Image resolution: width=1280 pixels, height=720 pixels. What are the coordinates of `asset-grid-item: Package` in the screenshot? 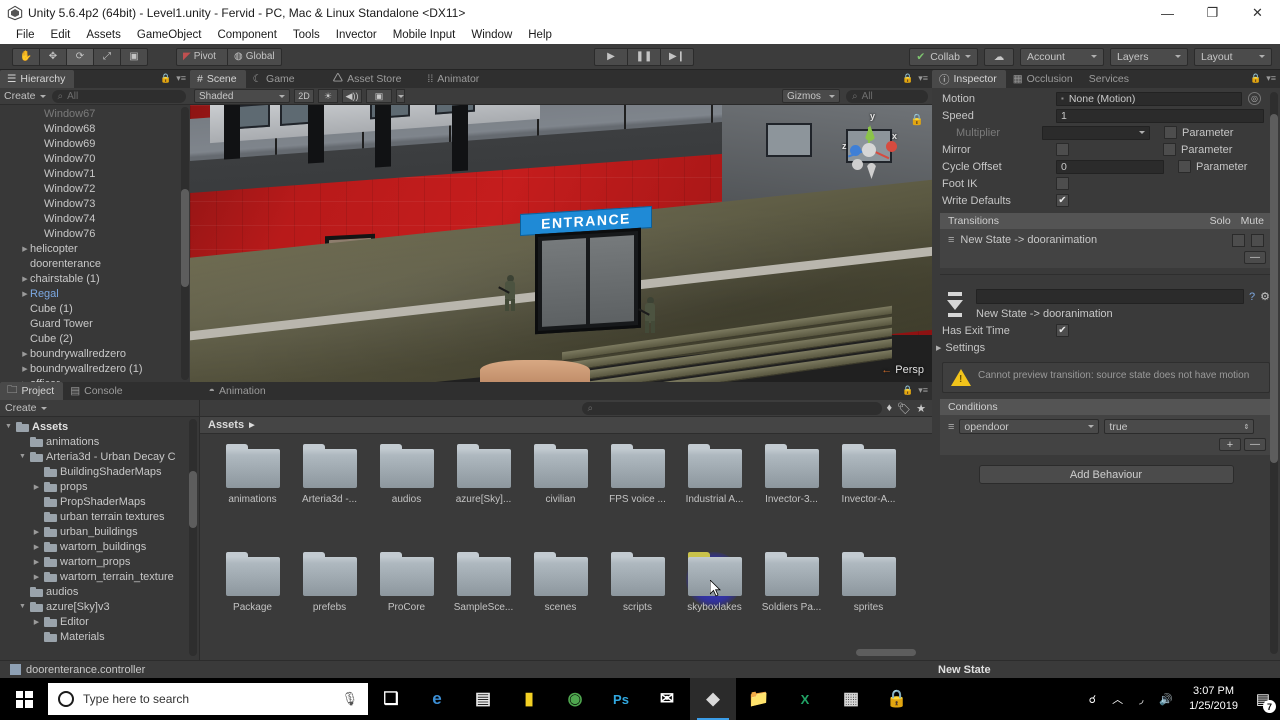 It's located at (252, 600).